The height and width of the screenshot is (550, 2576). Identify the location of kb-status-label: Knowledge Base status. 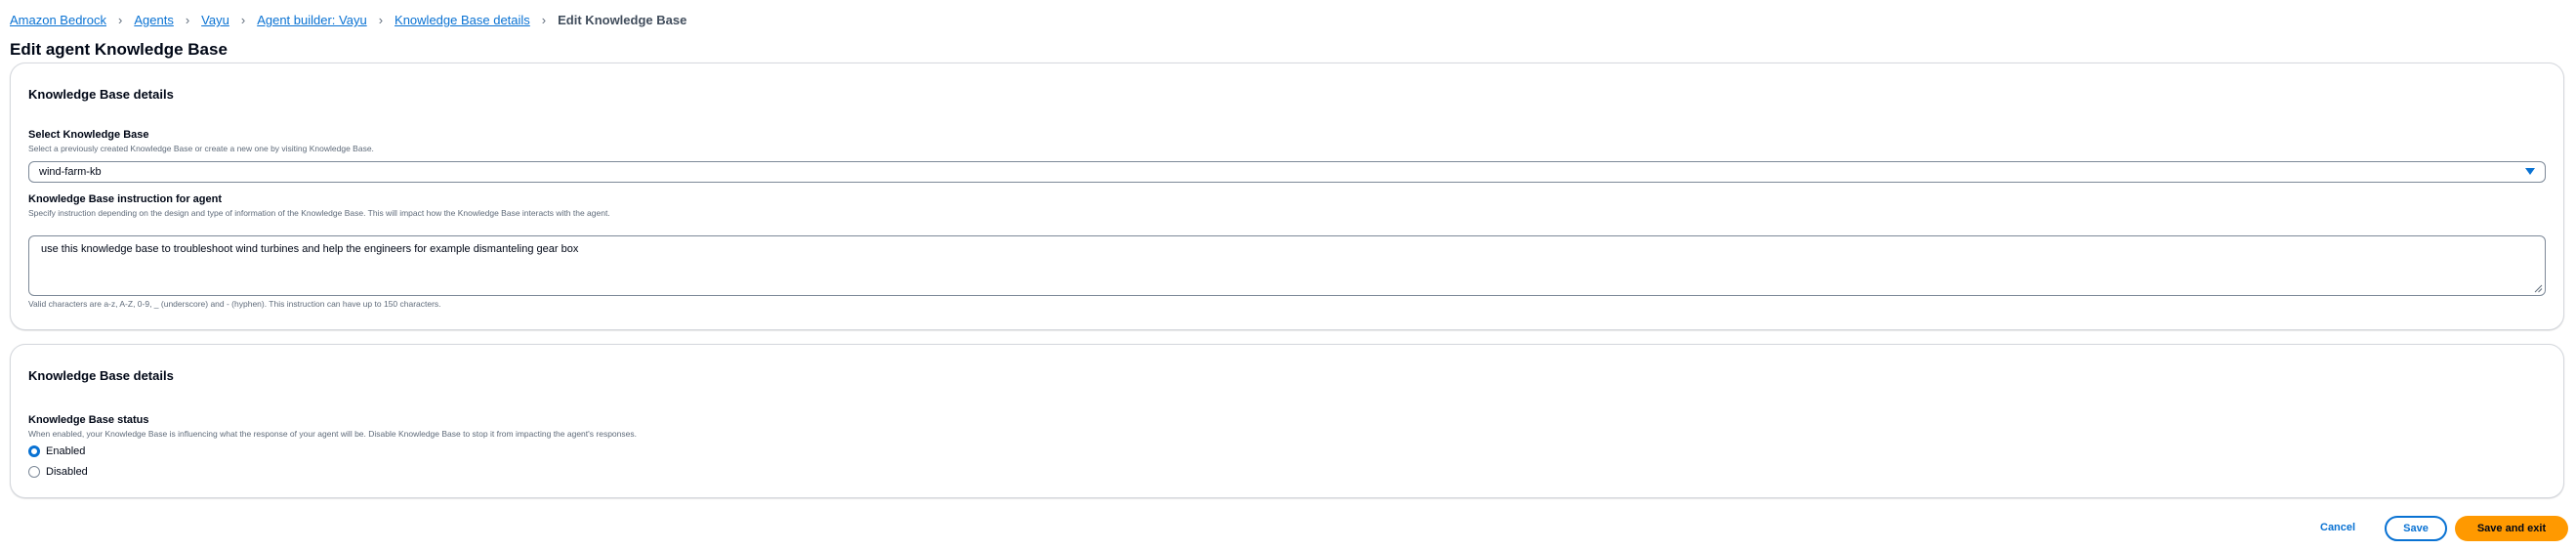
(89, 420).